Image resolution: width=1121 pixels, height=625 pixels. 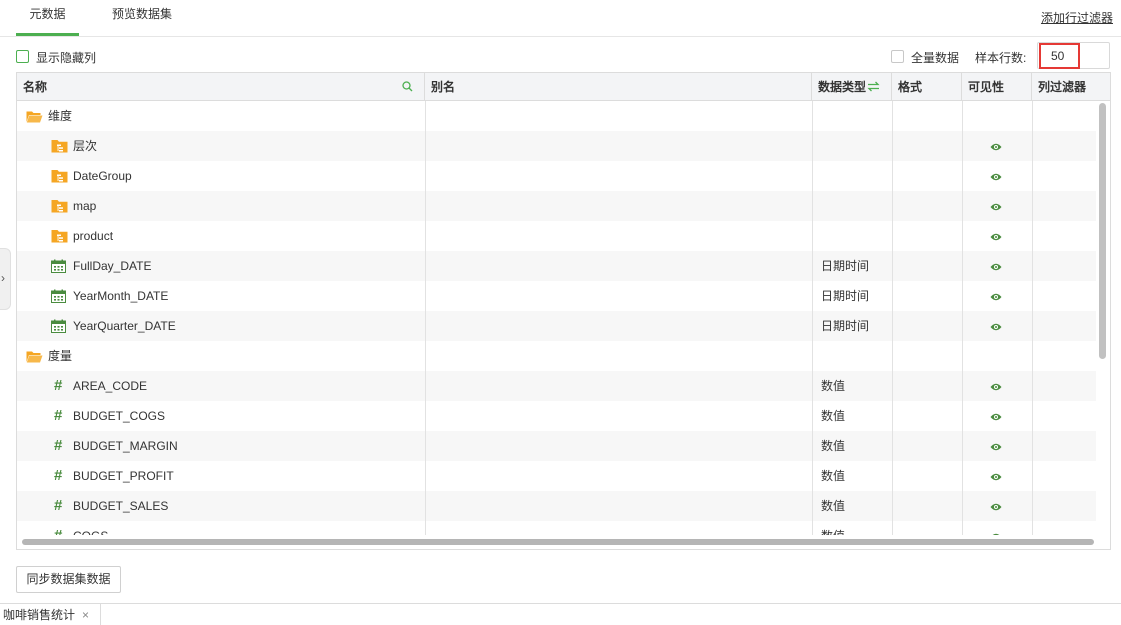 What do you see at coordinates (556, 506) in the screenshot?
I see `table-row: # BUDGET_SALES 数值` at bounding box center [556, 506].